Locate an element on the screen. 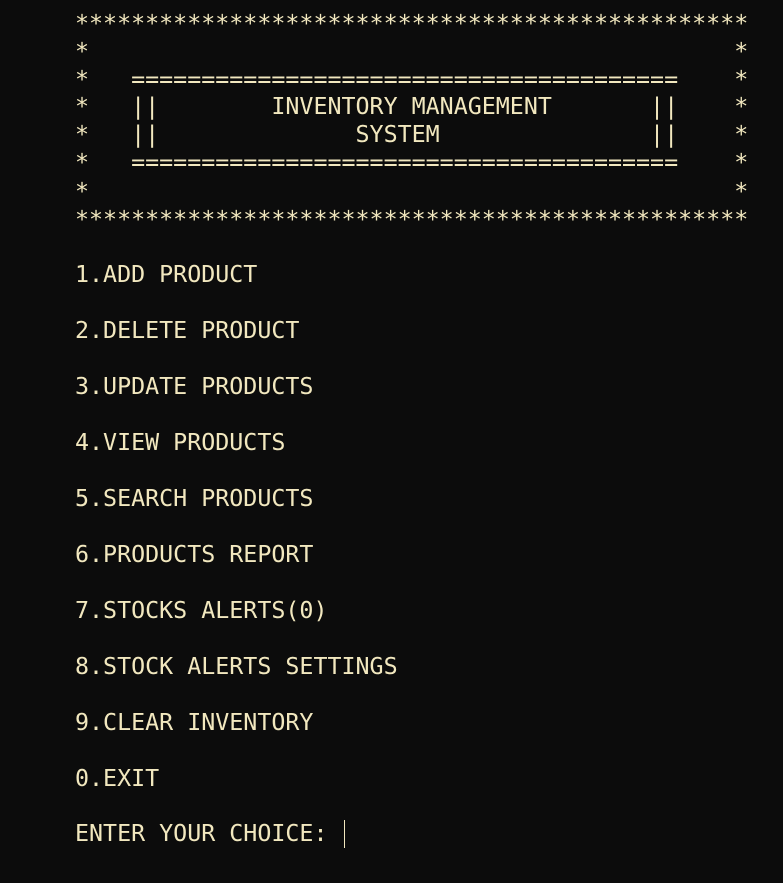 The image size is (783, 883). prompt-label: ENTER YOUR CHOICE: is located at coordinates (208, 833).